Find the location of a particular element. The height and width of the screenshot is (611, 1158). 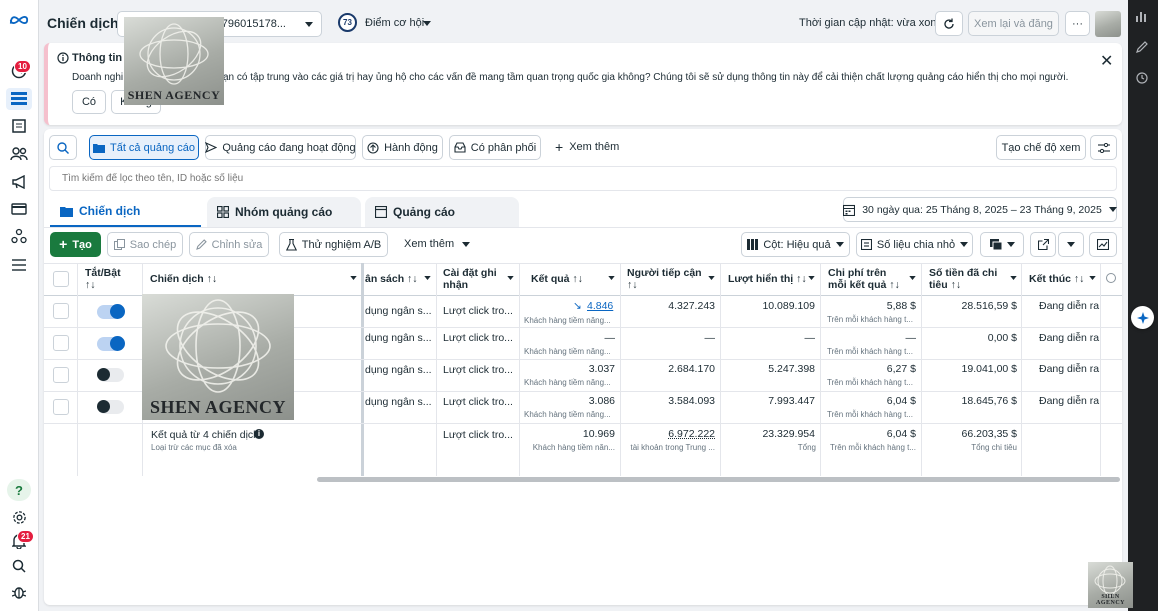

select-all-checkbox is located at coordinates (61, 279).